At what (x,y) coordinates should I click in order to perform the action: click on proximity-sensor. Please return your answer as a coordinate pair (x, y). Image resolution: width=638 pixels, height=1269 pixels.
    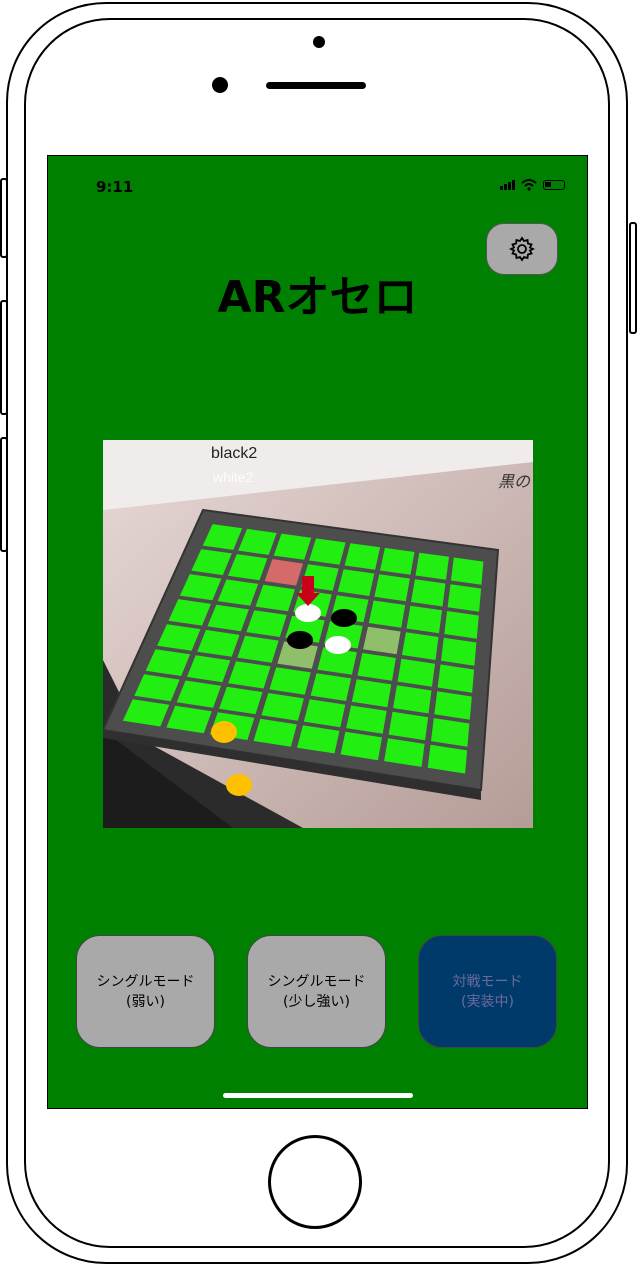
    Looking at the image, I should click on (220, 85).